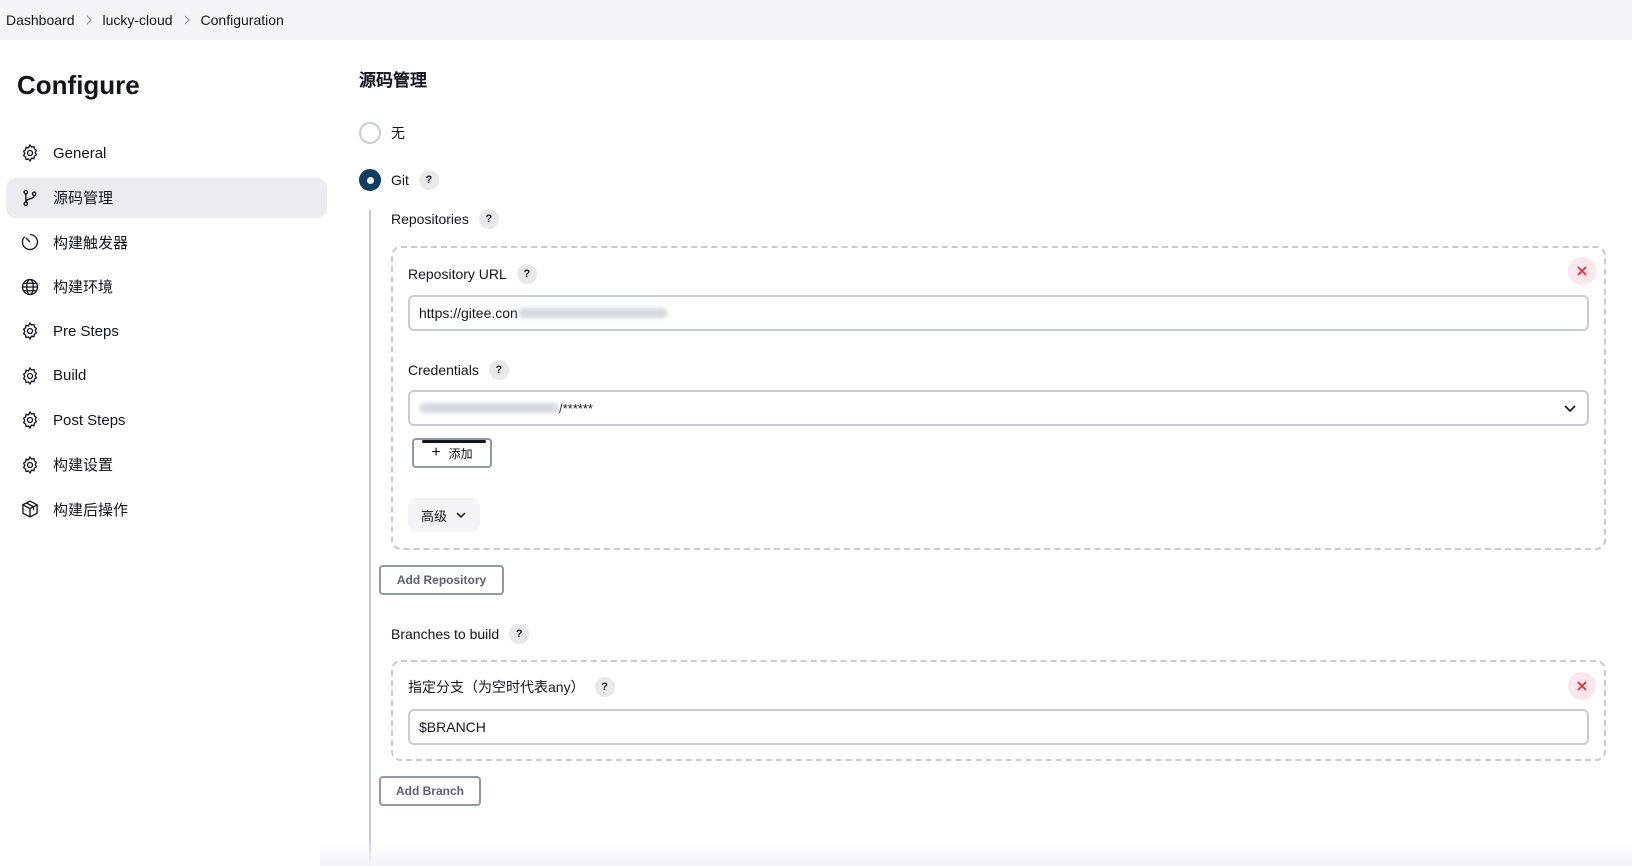 This screenshot has width=1632, height=866. I want to click on breadcrumb-configuration: Configuration, so click(242, 20).